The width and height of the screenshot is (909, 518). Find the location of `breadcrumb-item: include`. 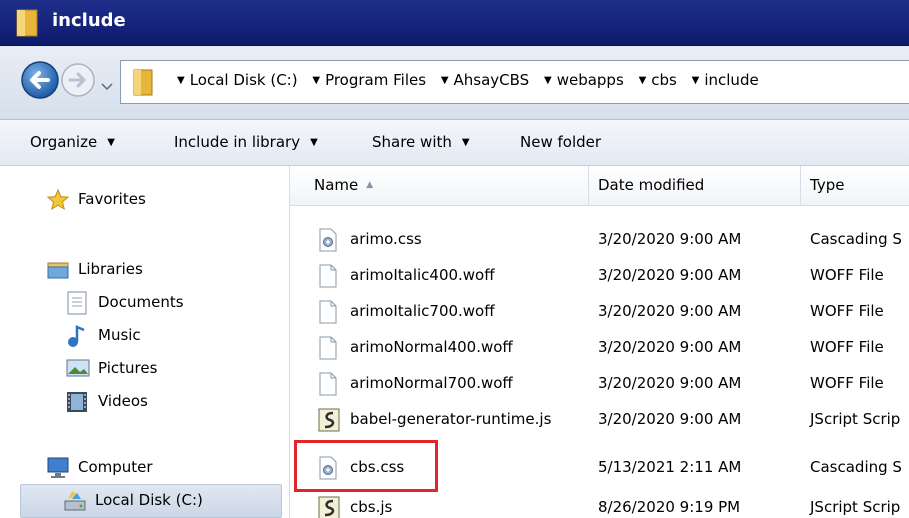

breadcrumb-item: include is located at coordinates (731, 80).